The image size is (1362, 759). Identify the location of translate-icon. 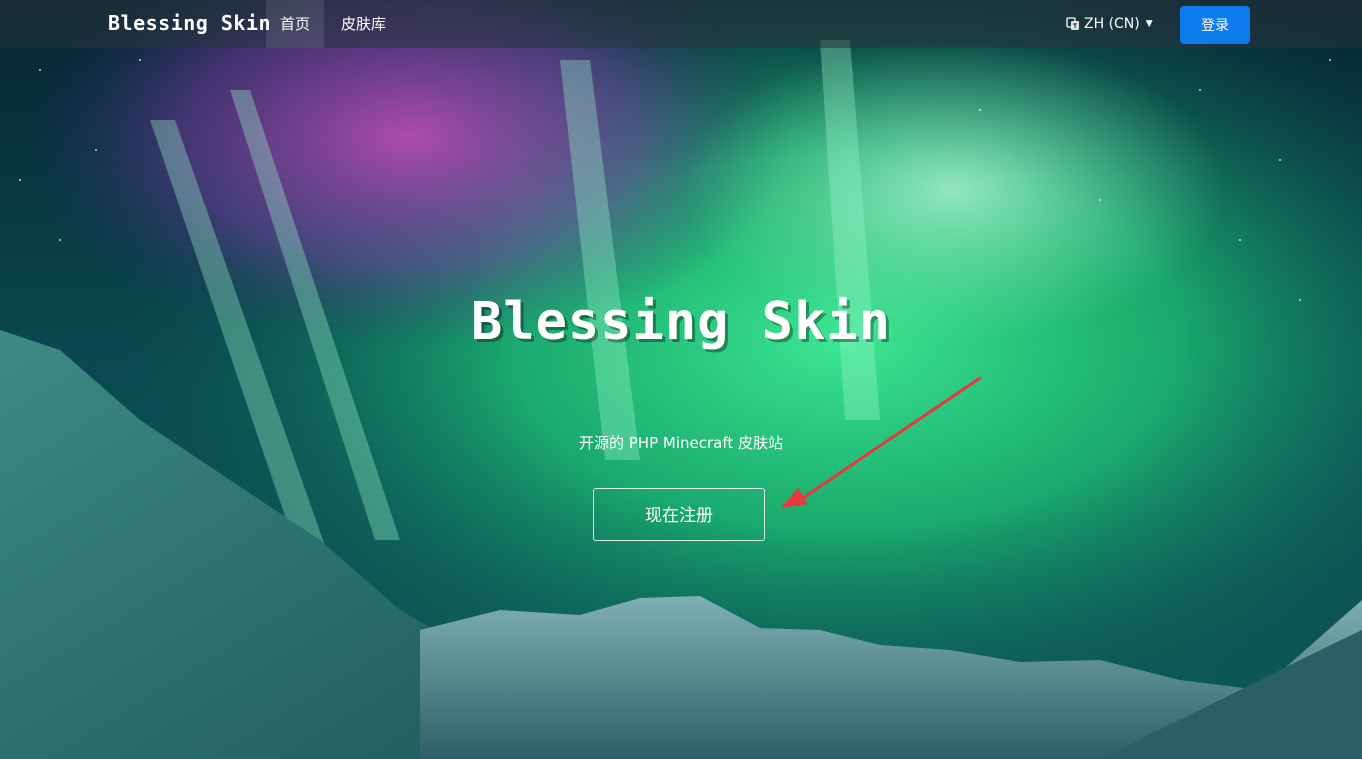
(1072, 23).